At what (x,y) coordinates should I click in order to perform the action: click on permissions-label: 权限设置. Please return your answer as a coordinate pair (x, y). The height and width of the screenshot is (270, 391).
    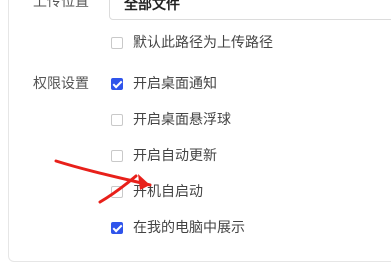
    Looking at the image, I should click on (61, 84).